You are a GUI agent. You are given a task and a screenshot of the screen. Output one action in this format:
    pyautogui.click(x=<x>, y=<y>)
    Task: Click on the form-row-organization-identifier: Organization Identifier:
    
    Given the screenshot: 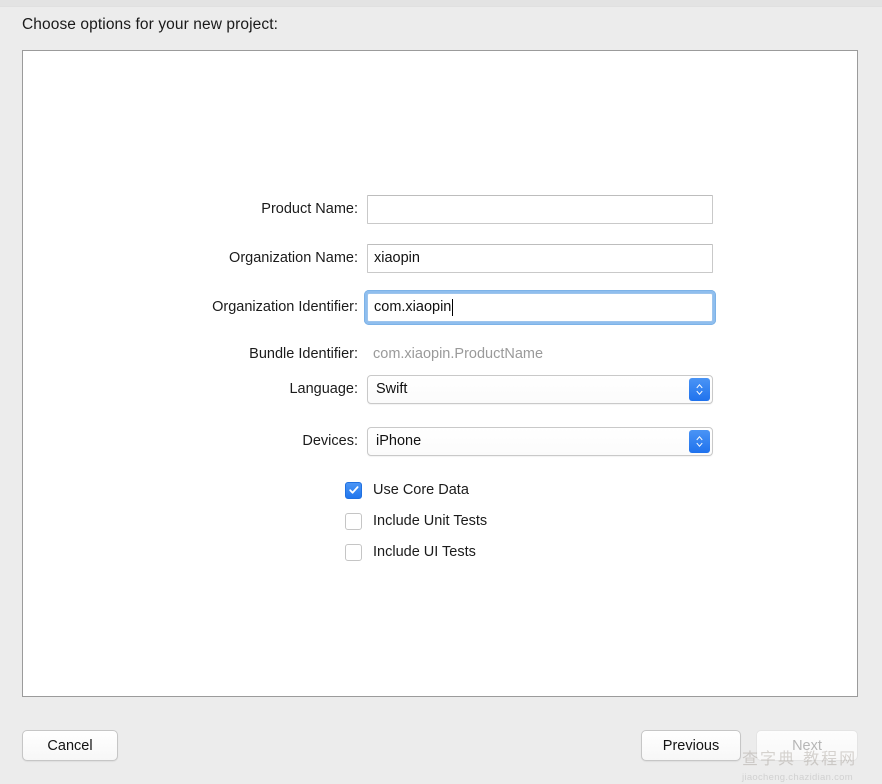 What is the action you would take?
    pyautogui.click(x=385, y=307)
    